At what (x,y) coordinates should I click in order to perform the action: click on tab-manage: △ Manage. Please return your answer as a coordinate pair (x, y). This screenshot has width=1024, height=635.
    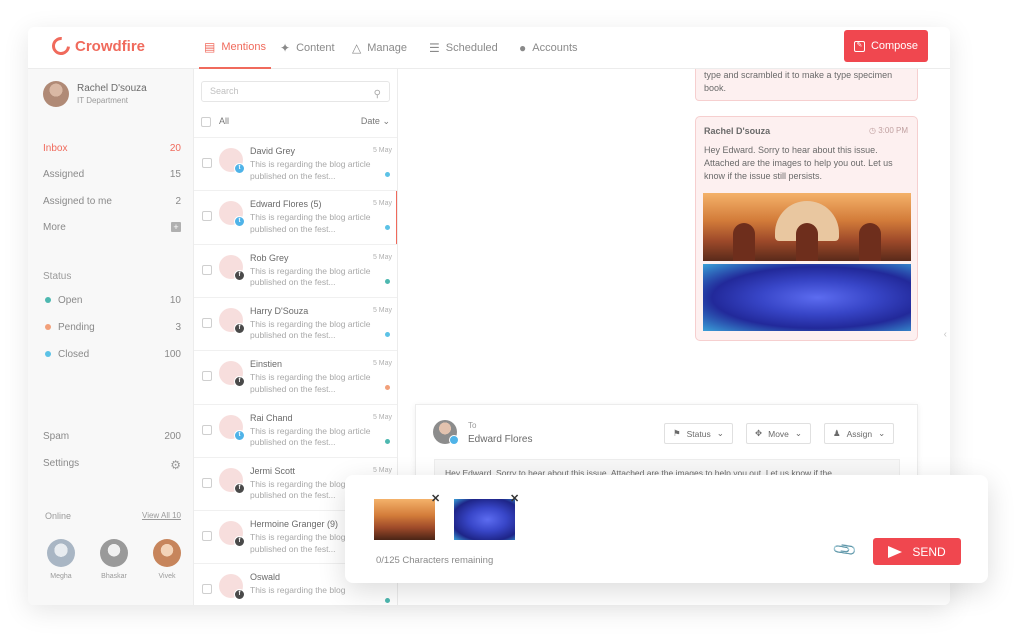
    Looking at the image, I should click on (379, 48).